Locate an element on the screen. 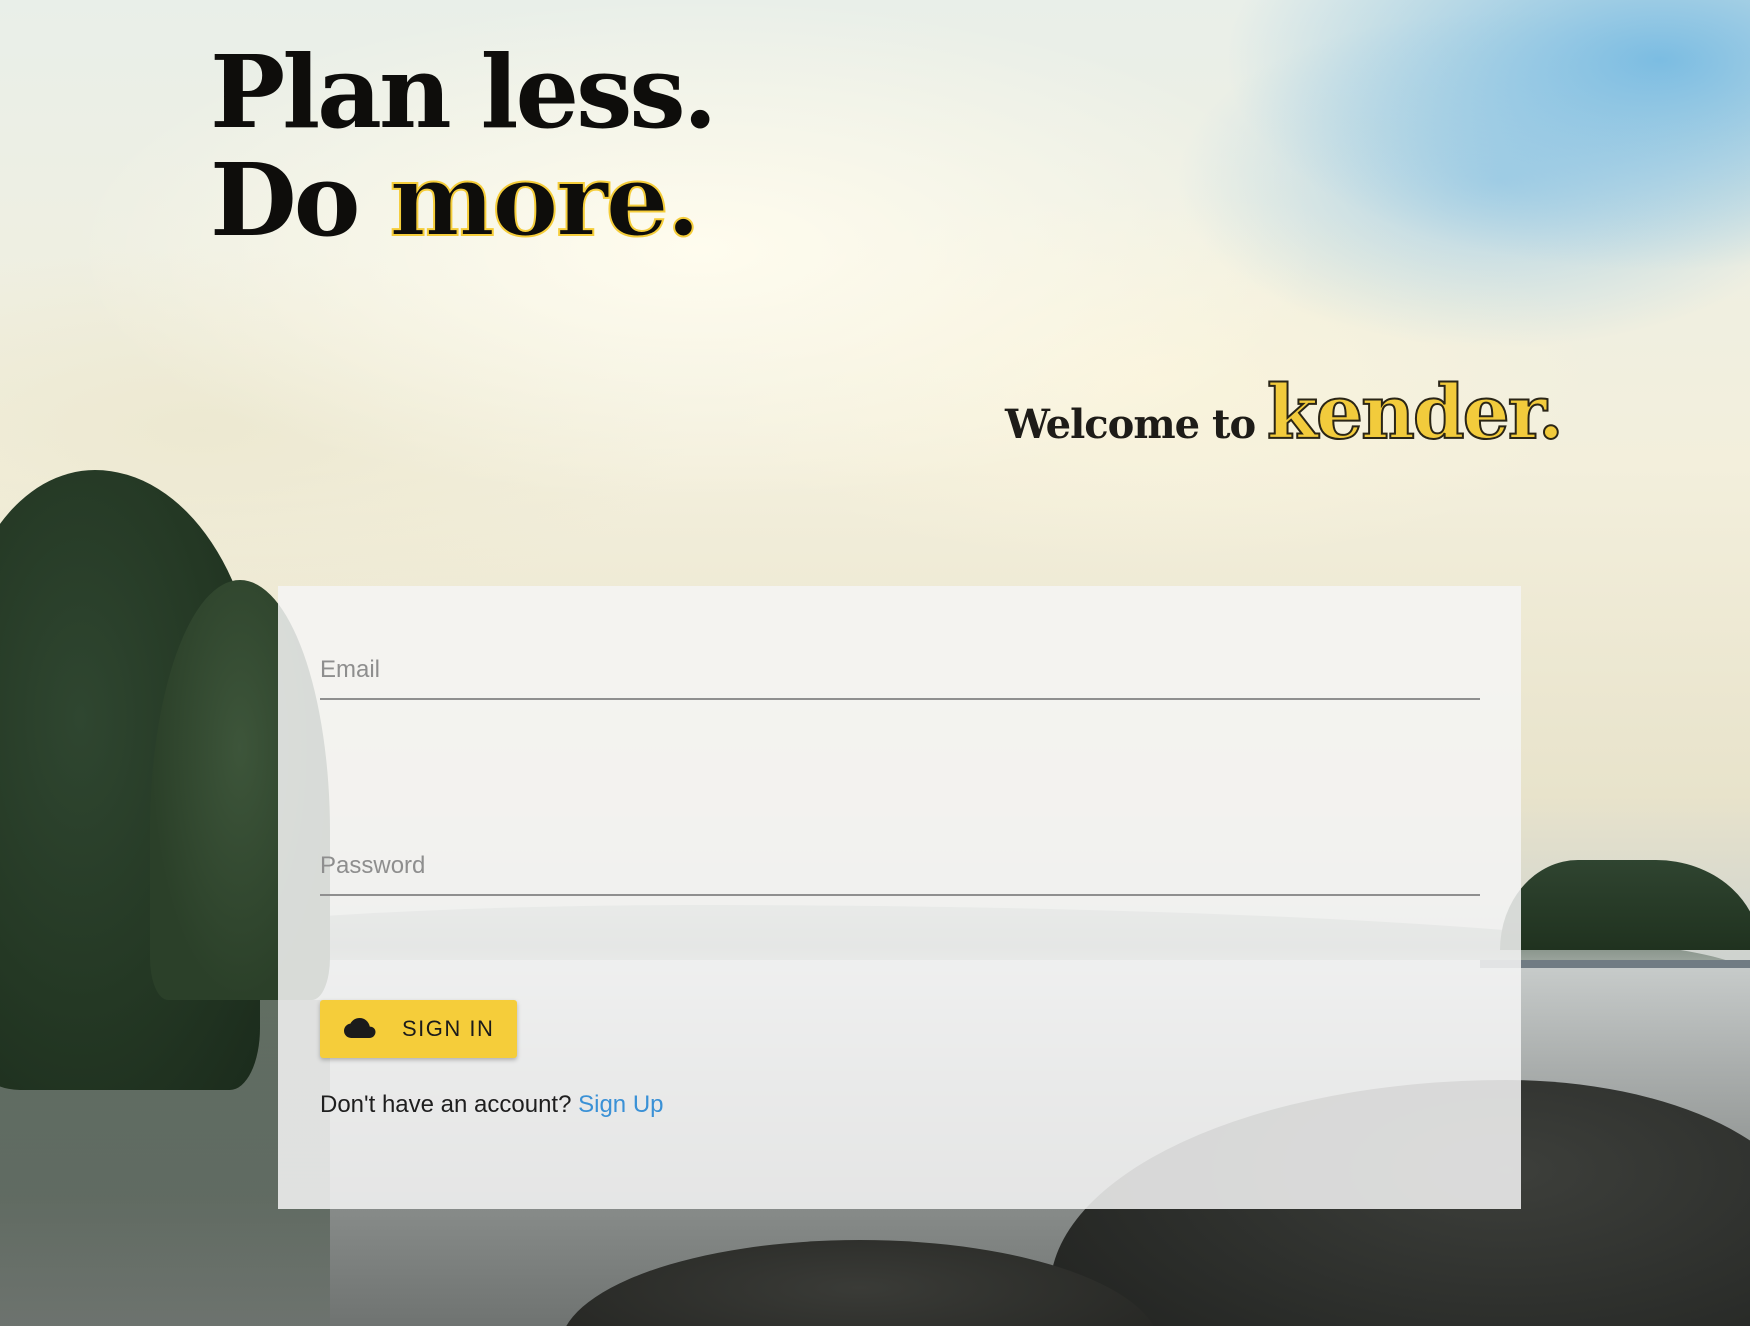  email-field-wrapper is located at coordinates (900, 678).